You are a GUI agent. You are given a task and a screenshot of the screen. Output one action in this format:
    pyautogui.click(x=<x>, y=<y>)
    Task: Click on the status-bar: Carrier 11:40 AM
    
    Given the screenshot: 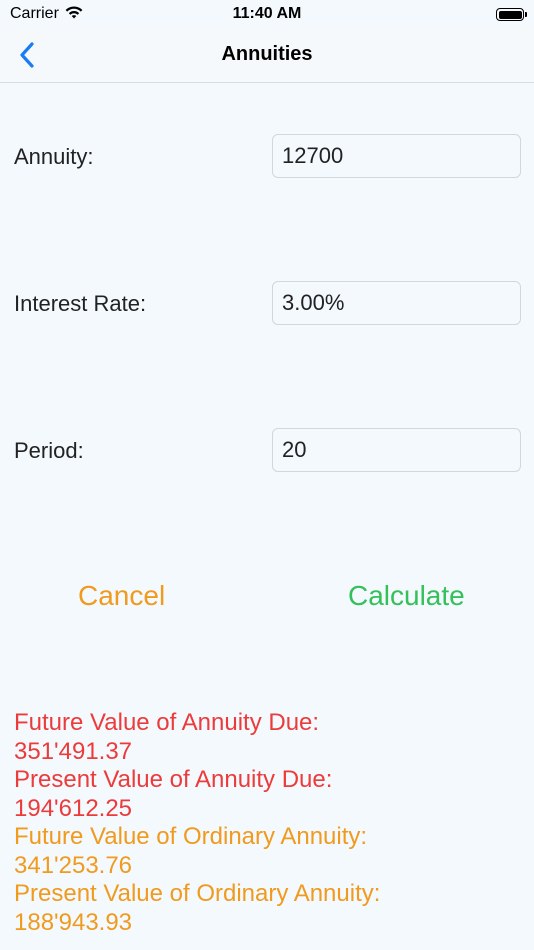 What is the action you would take?
    pyautogui.click(x=267, y=14)
    